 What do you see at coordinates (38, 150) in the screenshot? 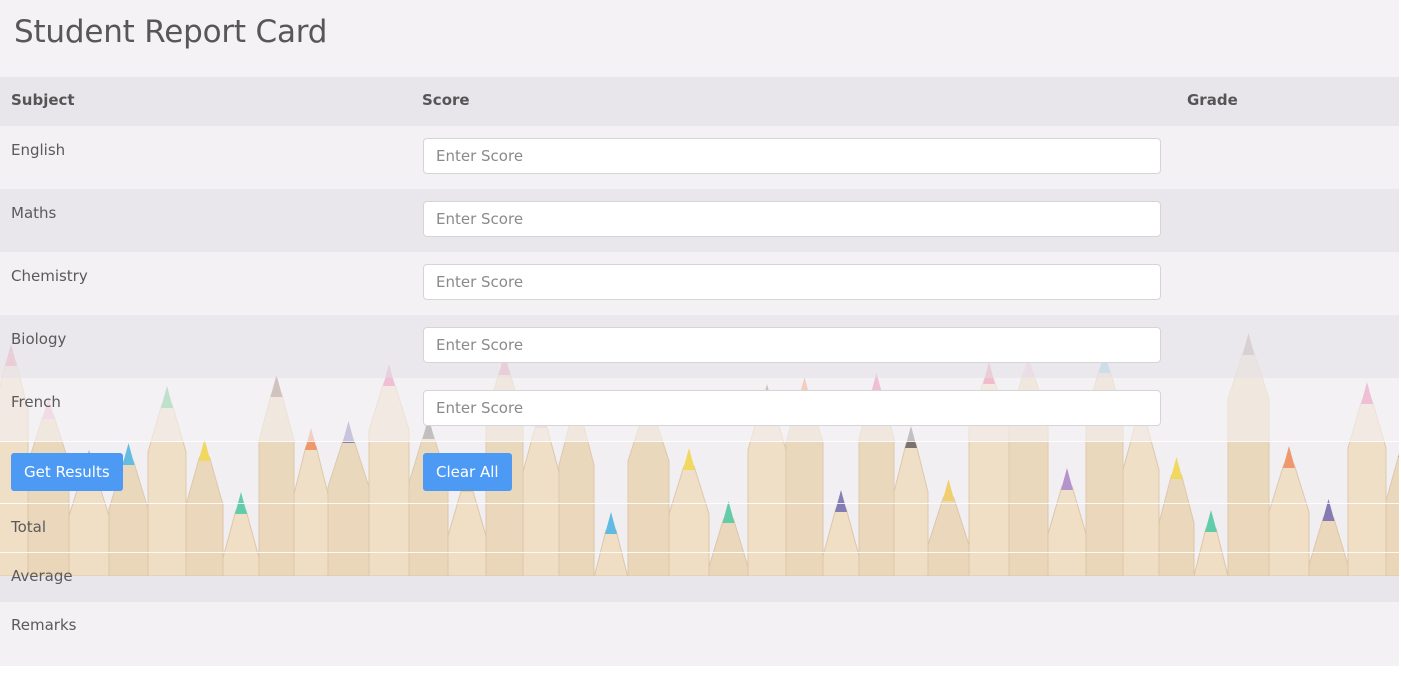
I see `subject-label-english: English` at bounding box center [38, 150].